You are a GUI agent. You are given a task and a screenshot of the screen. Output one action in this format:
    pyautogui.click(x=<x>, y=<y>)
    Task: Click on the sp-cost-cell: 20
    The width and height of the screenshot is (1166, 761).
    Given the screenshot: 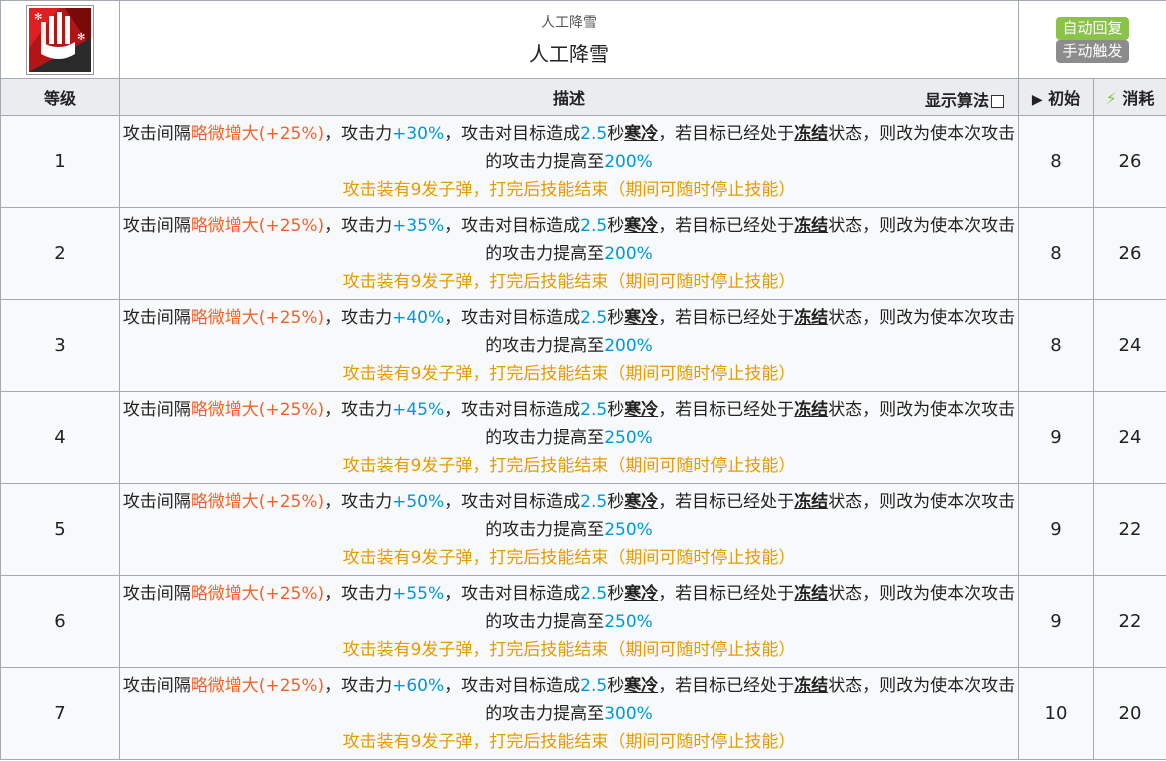 What is the action you would take?
    pyautogui.click(x=1129, y=713)
    